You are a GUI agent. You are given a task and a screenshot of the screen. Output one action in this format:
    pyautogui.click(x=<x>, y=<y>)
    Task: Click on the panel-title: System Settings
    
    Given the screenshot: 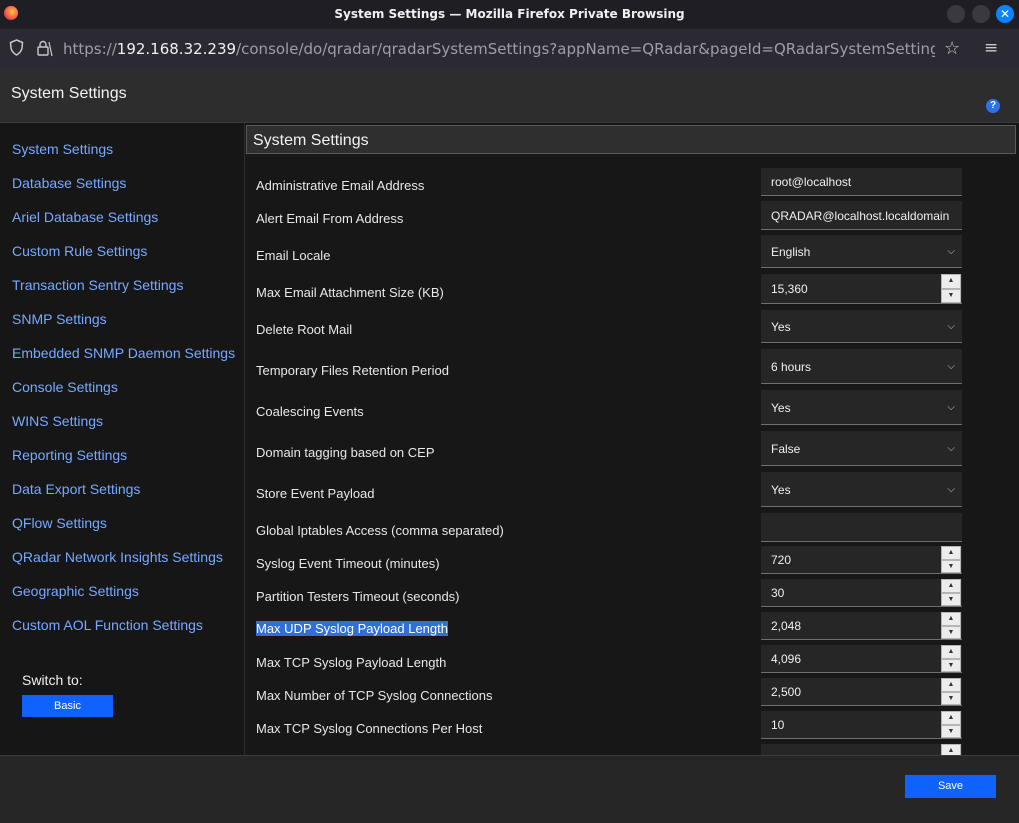 What is the action you would take?
    pyautogui.click(x=311, y=140)
    